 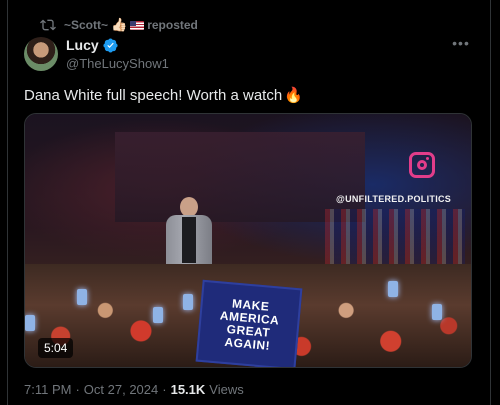 What do you see at coordinates (247, 343) in the screenshot?
I see `sign-line: AGAIN!` at bounding box center [247, 343].